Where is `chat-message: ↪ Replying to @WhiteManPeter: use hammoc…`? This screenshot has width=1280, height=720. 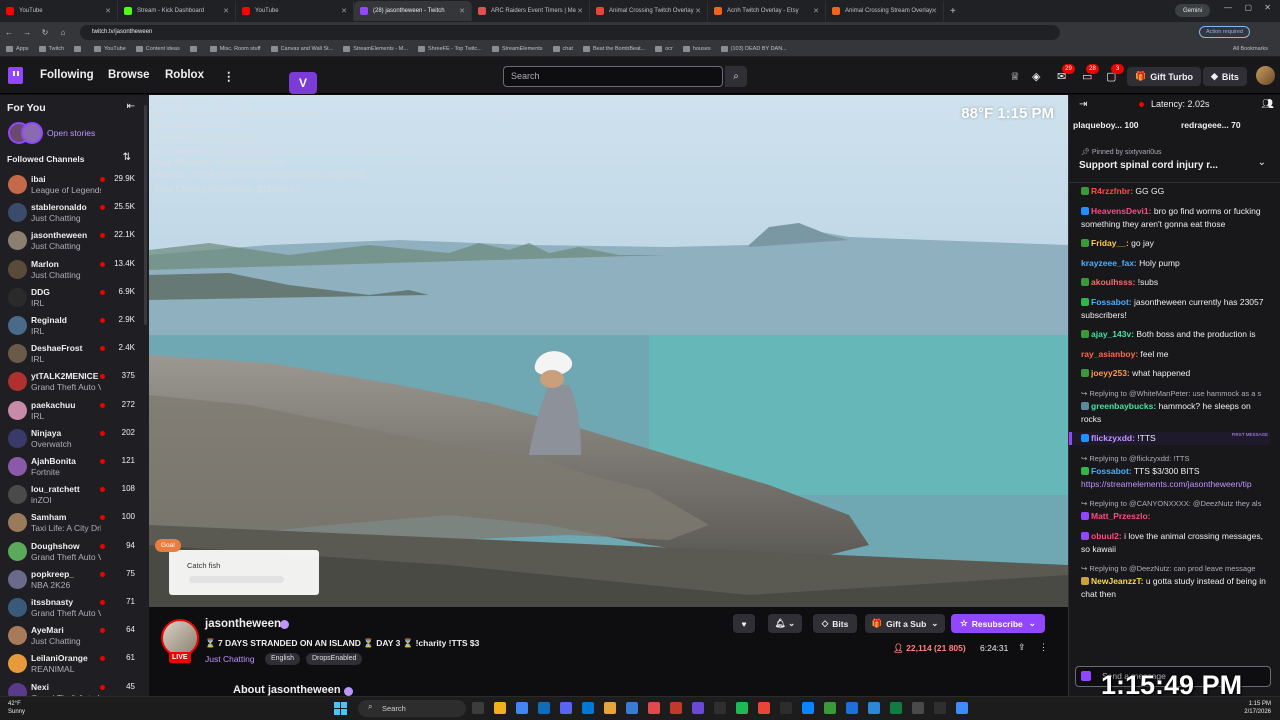 chat-message: ↪ Replying to @WhiteManPeter: use hammoc… is located at coordinates (1175, 406).